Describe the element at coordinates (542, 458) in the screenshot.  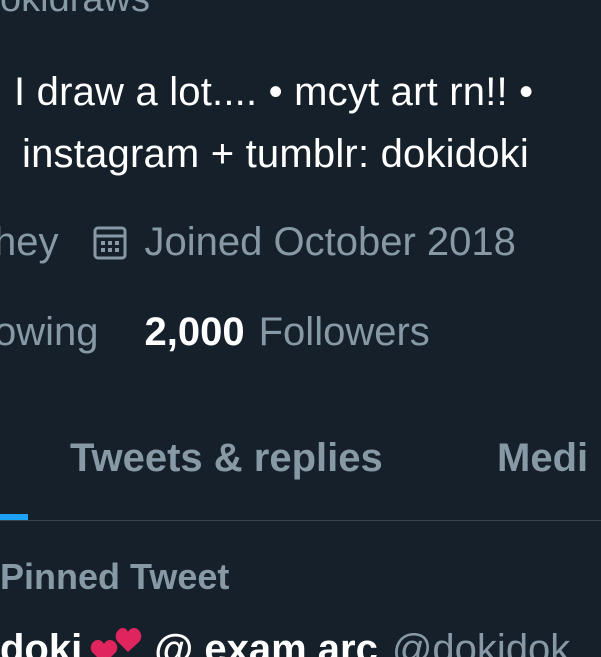
I see `tab-media: Medi` at that location.